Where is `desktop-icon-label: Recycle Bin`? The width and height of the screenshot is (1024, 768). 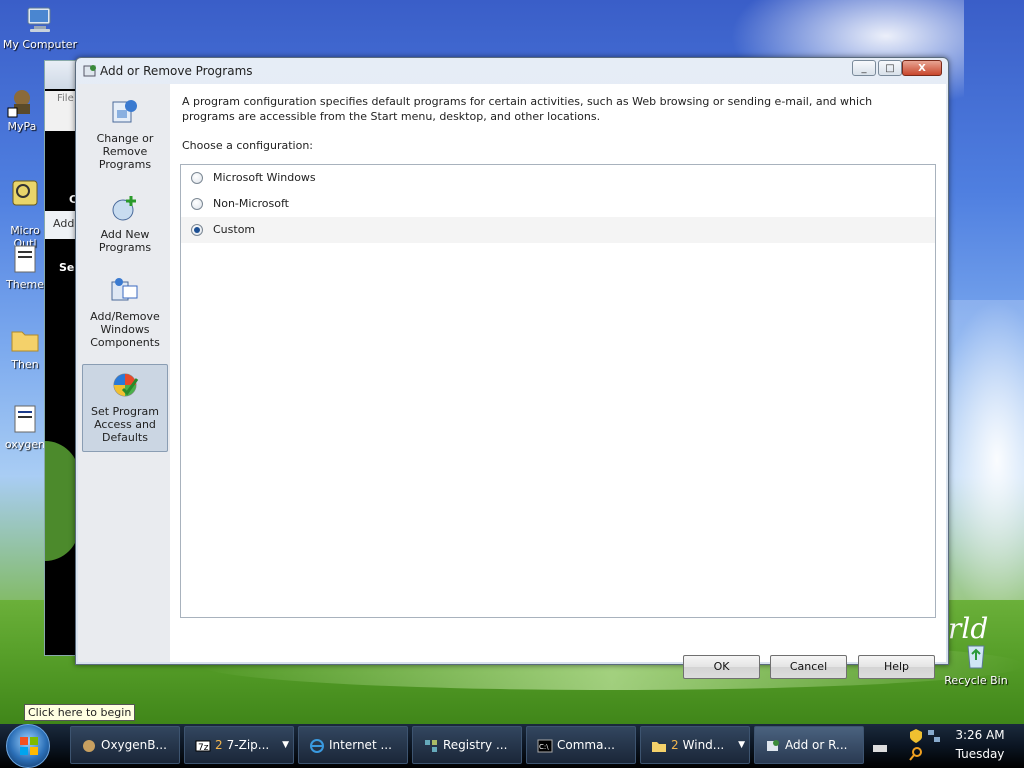 desktop-icon-label: Recycle Bin is located at coordinates (976, 680).